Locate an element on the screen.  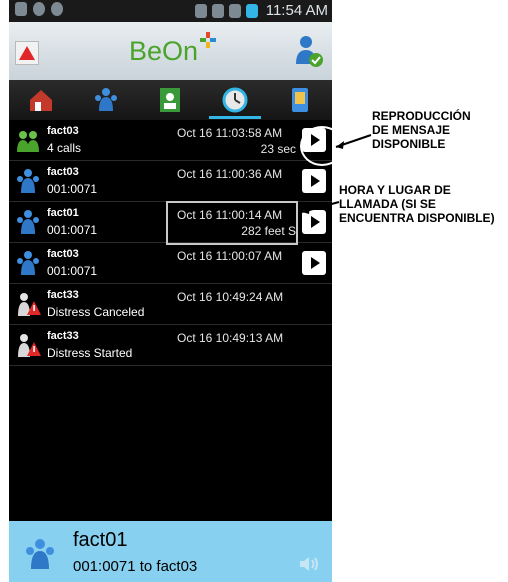
call-timestamp: Oct 16 11:03:58 AM is located at coordinates (230, 133).